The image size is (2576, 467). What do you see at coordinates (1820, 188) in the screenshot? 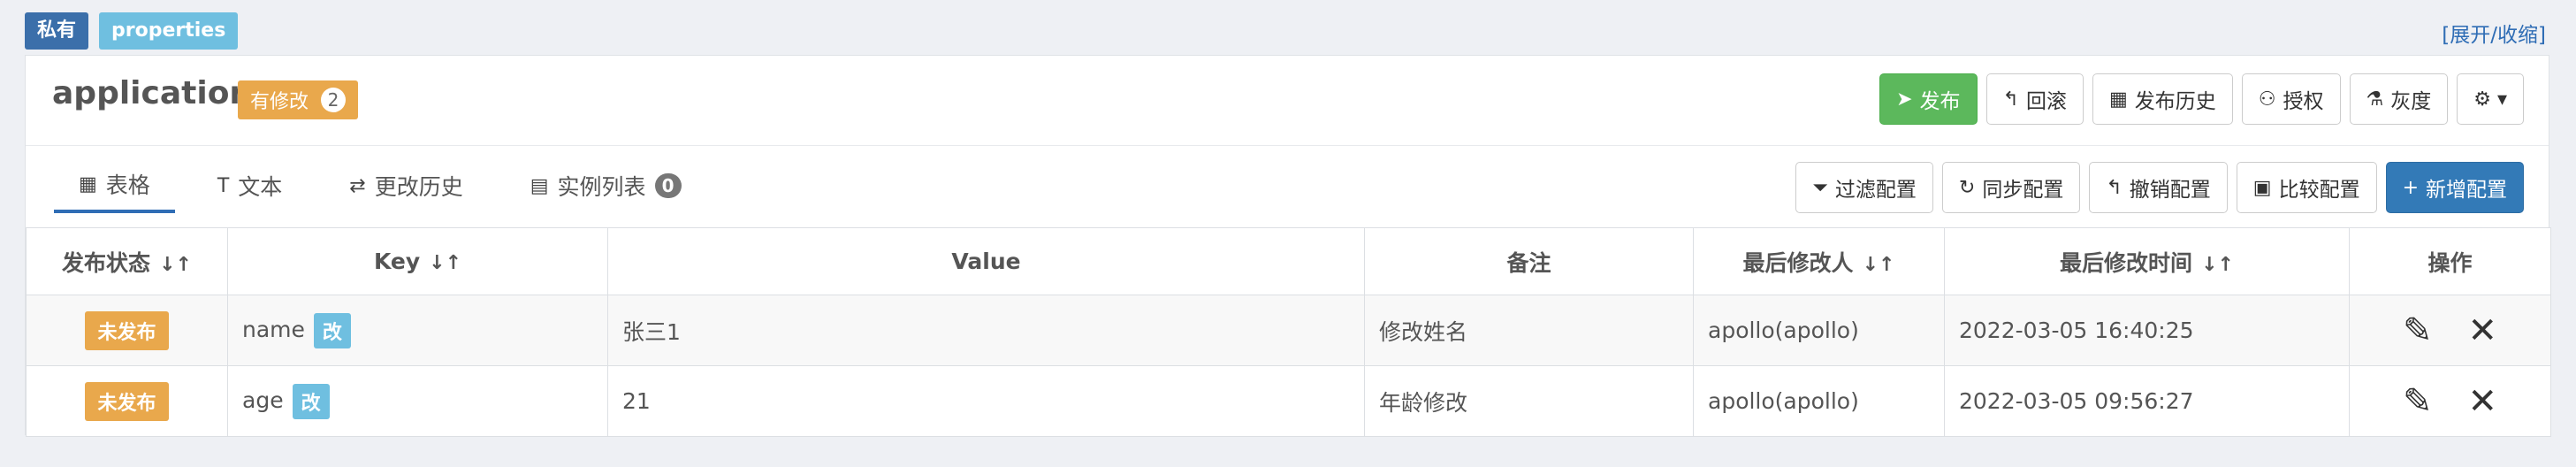
I see `filter-icon: ⏷` at bounding box center [1820, 188].